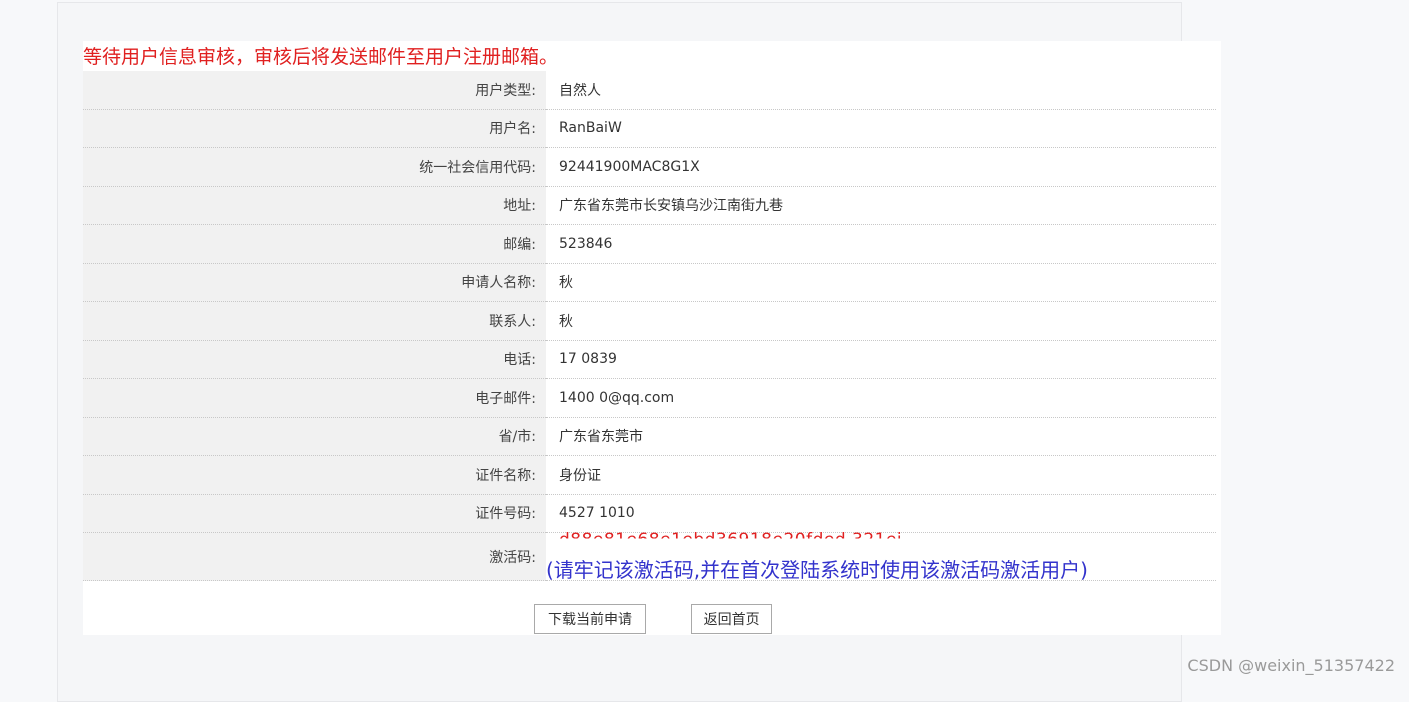 The height and width of the screenshot is (702, 1409). I want to click on table-row: 地址: 广东省东莞市长安镇乌沙江南街九巷, so click(649, 205).